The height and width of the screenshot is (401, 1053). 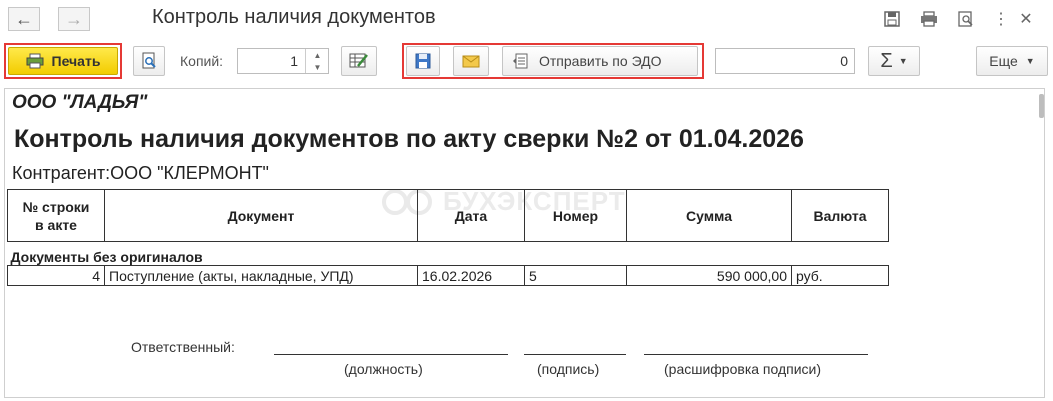 I want to click on print-button-label: Печать, so click(x=76, y=61).